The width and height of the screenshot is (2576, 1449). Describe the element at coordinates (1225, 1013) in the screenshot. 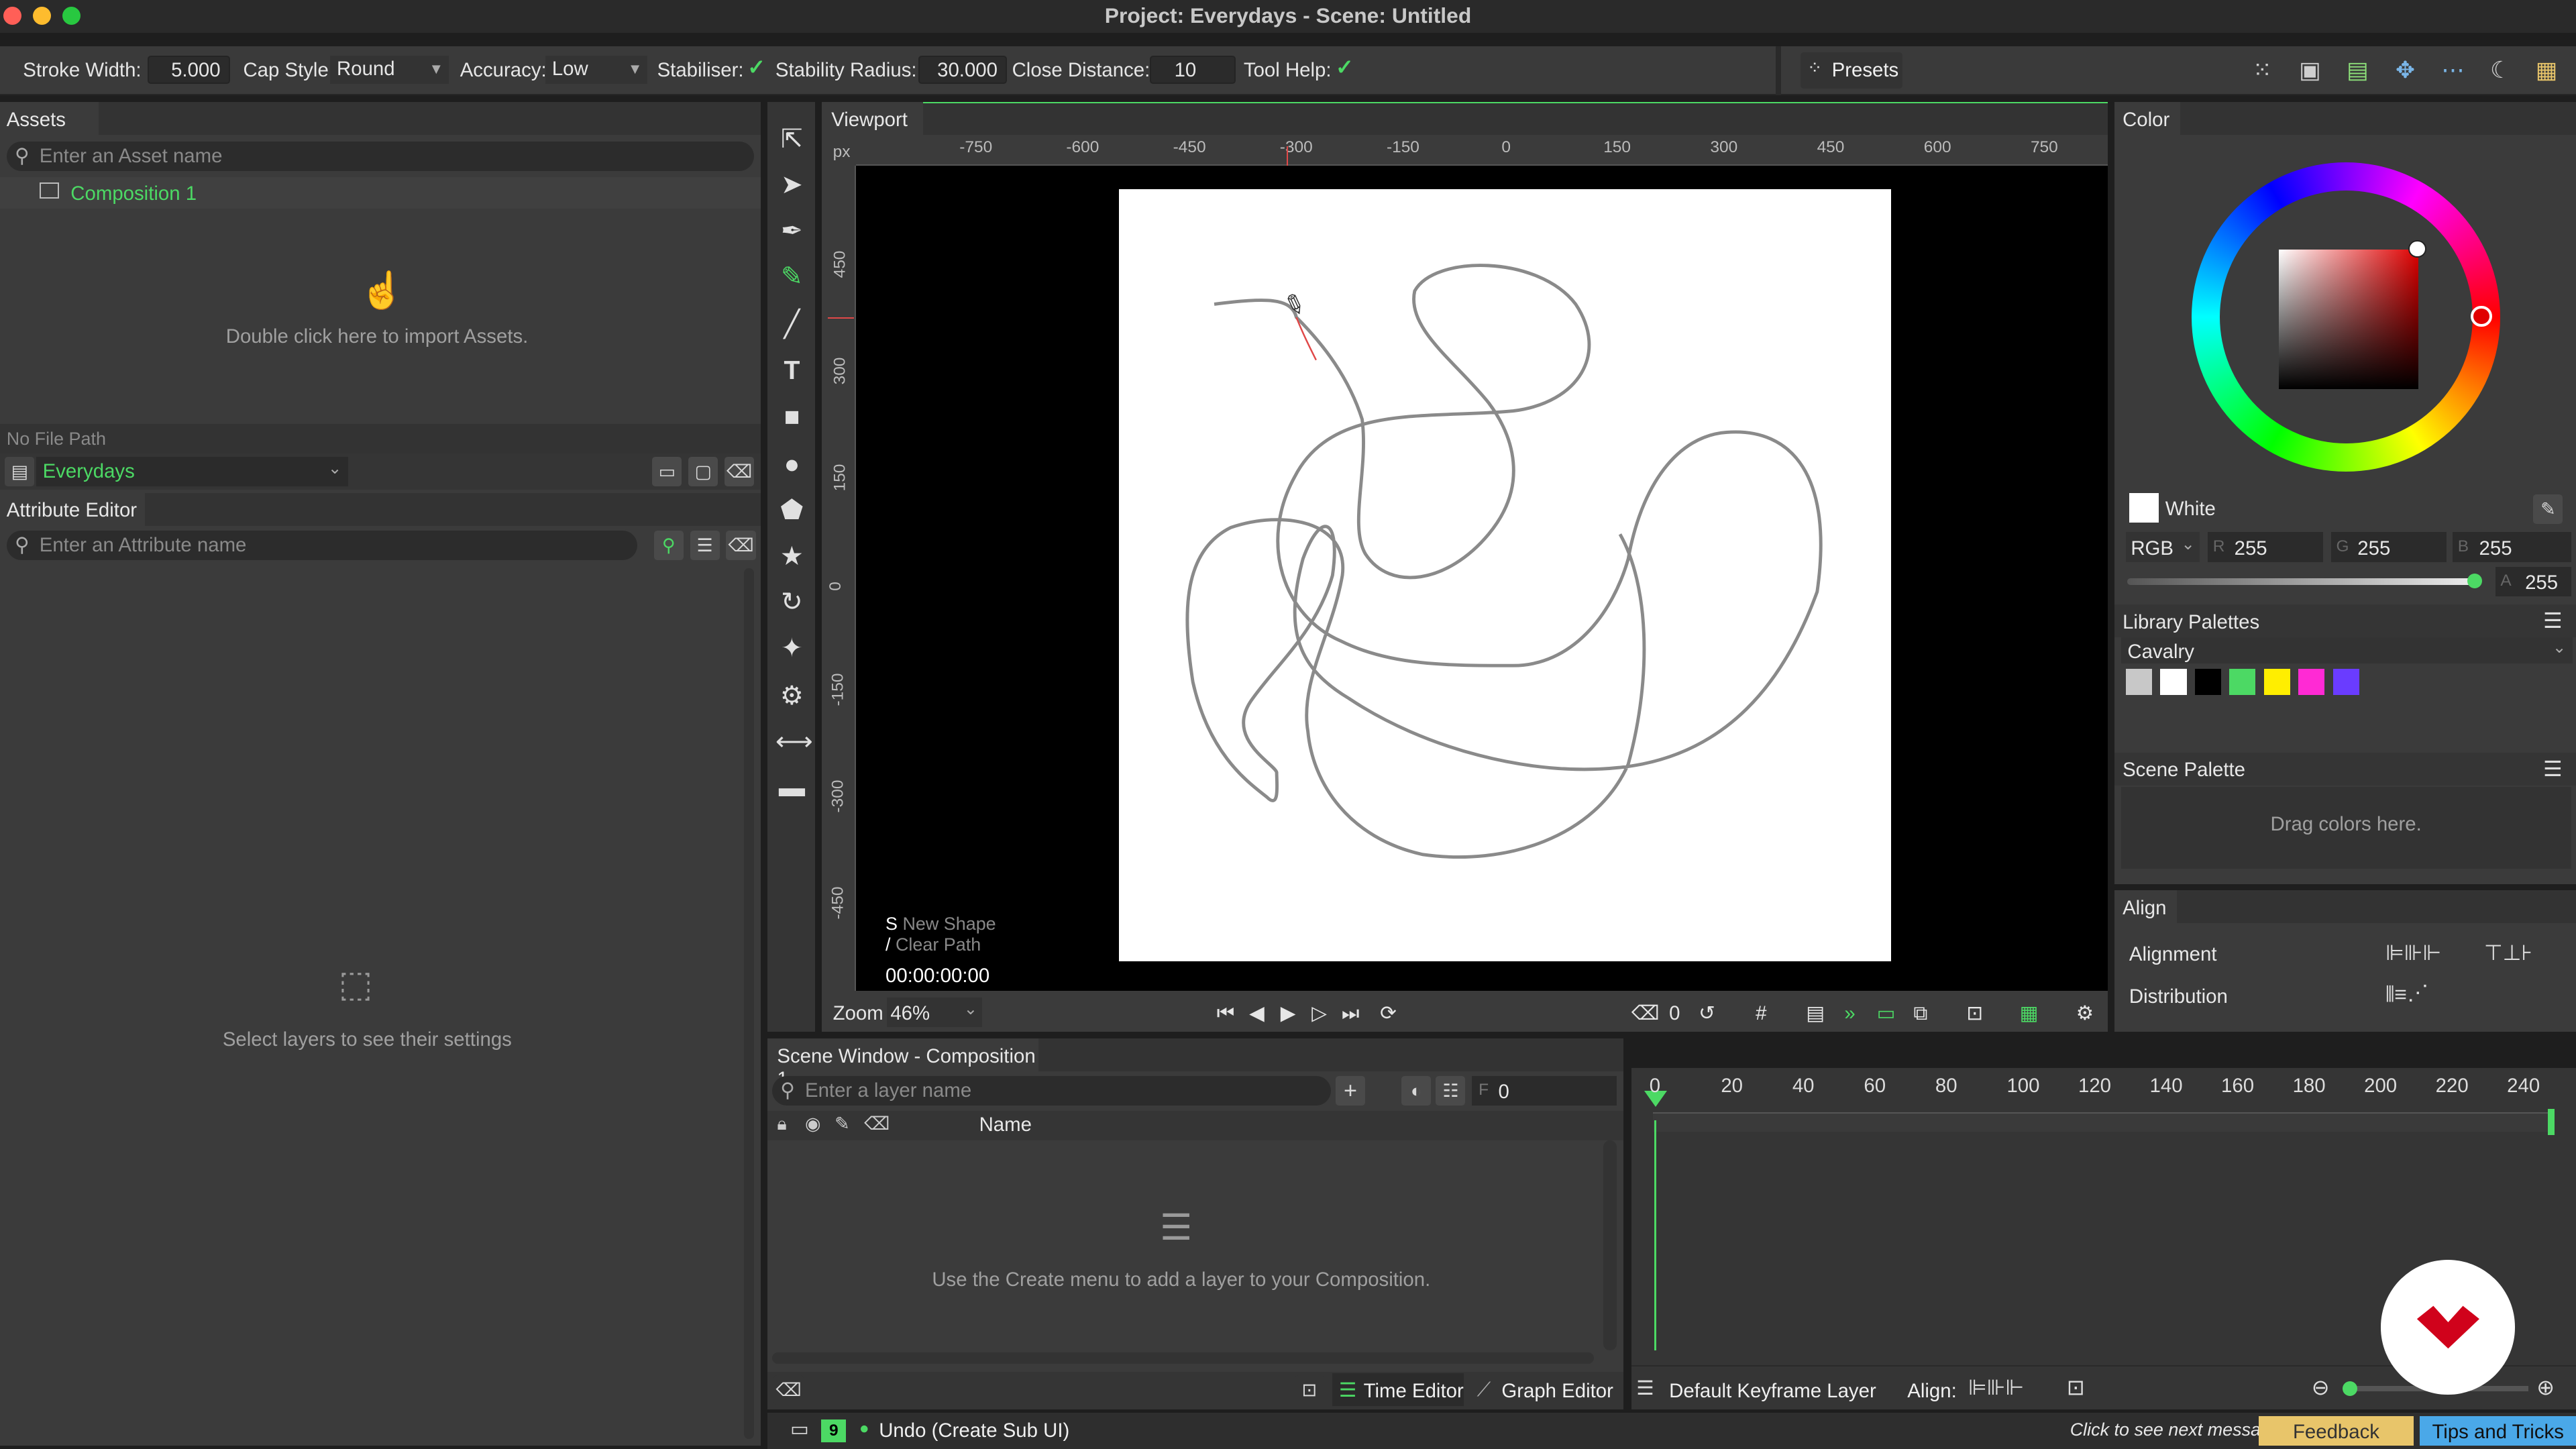

I see `go-to-start-icon: ⏮` at that location.